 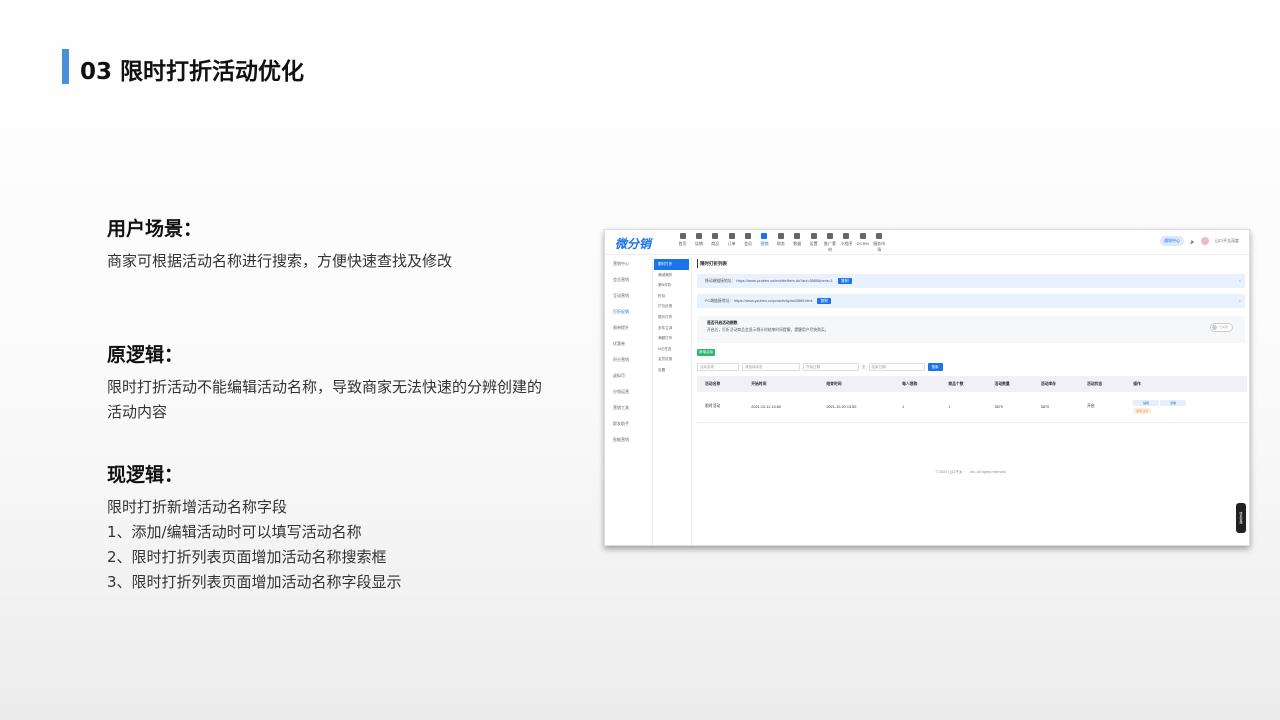 I want to click on slide-title: 03 限时打折活动优化, so click(x=192, y=72).